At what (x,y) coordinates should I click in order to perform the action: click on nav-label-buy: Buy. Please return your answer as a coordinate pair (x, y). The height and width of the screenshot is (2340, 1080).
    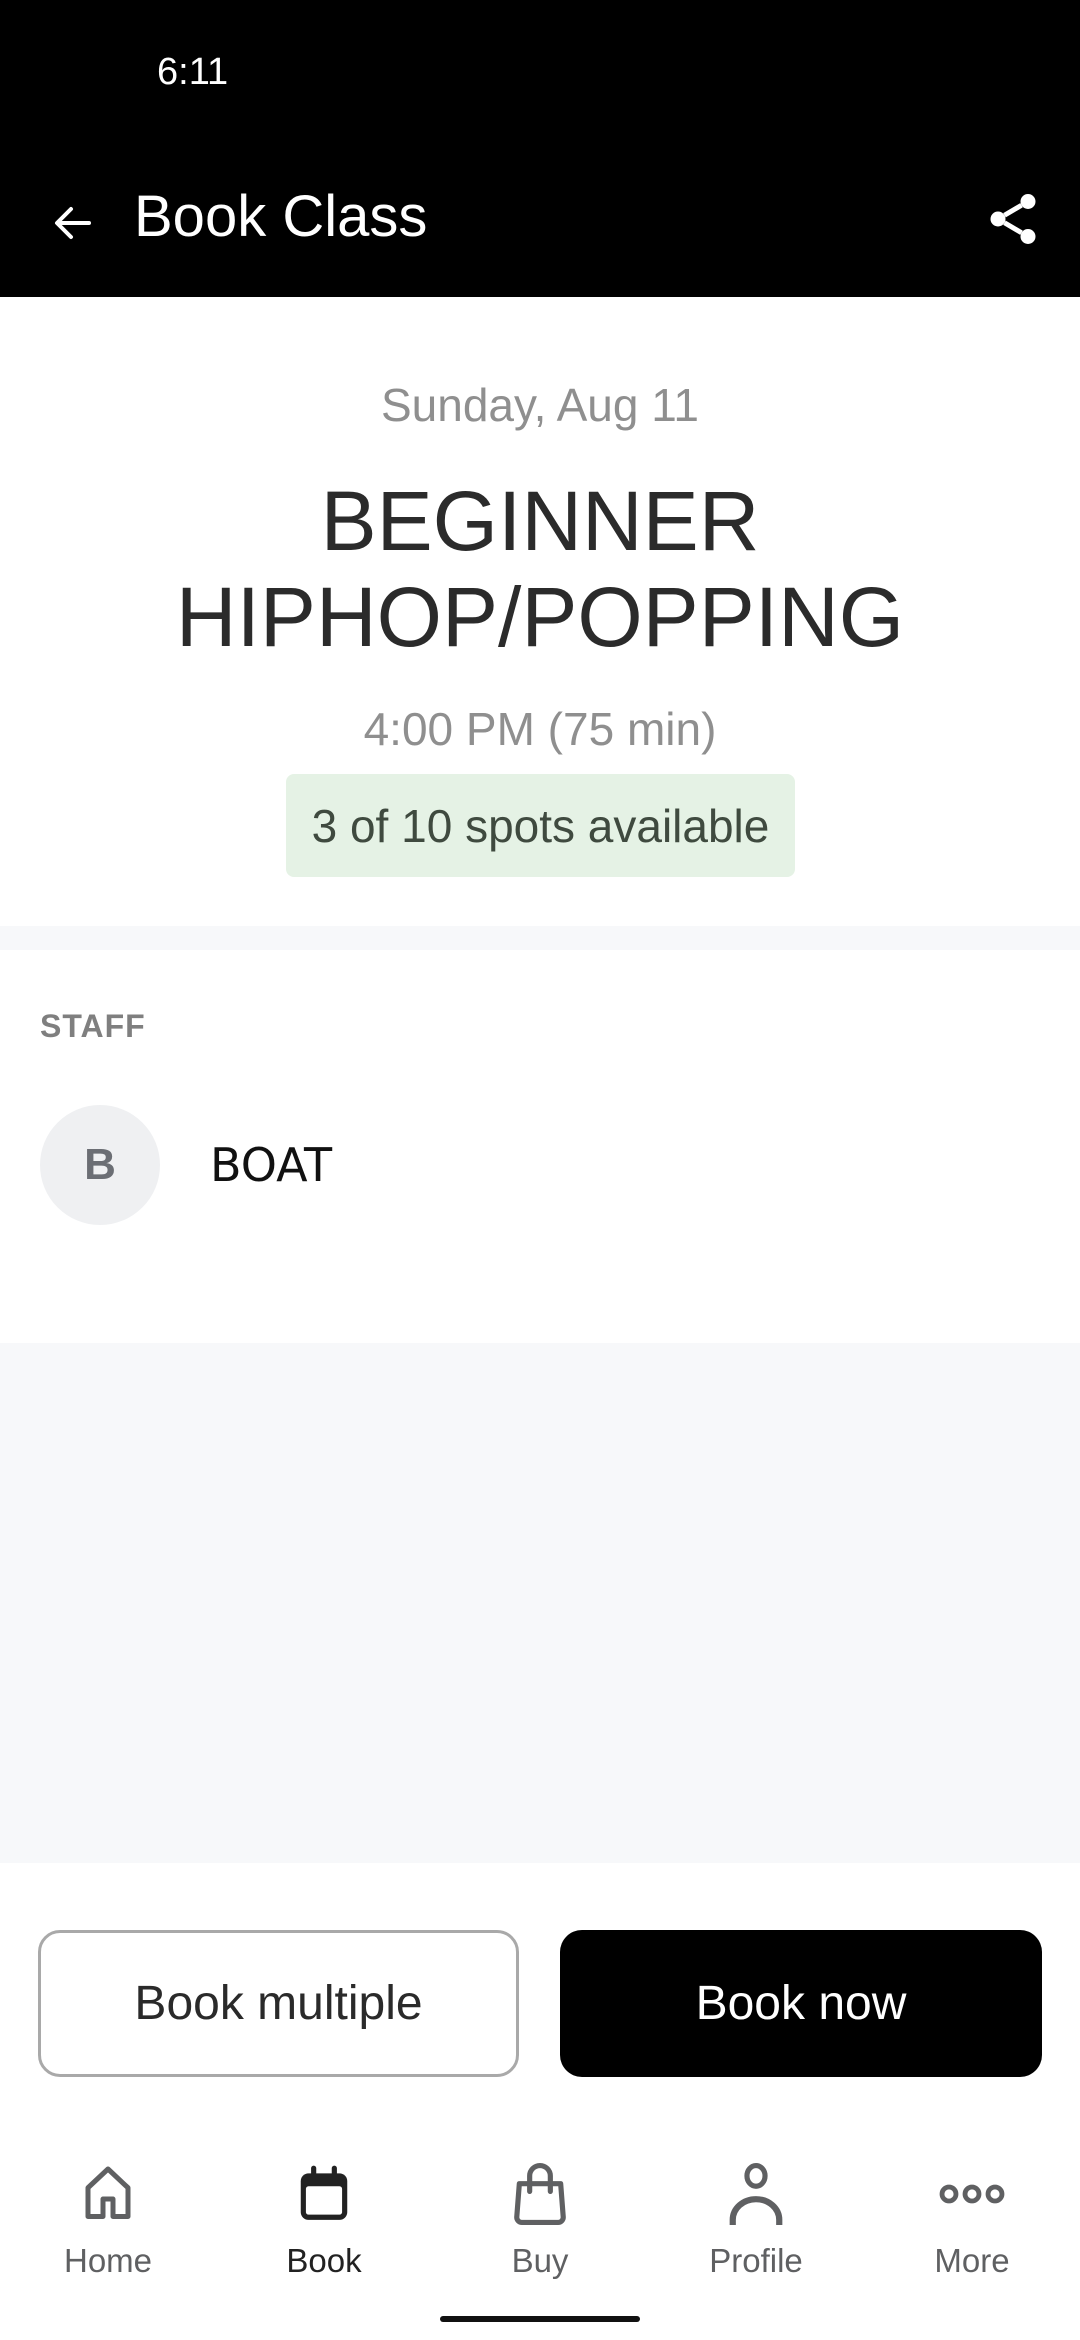
    Looking at the image, I should click on (540, 2260).